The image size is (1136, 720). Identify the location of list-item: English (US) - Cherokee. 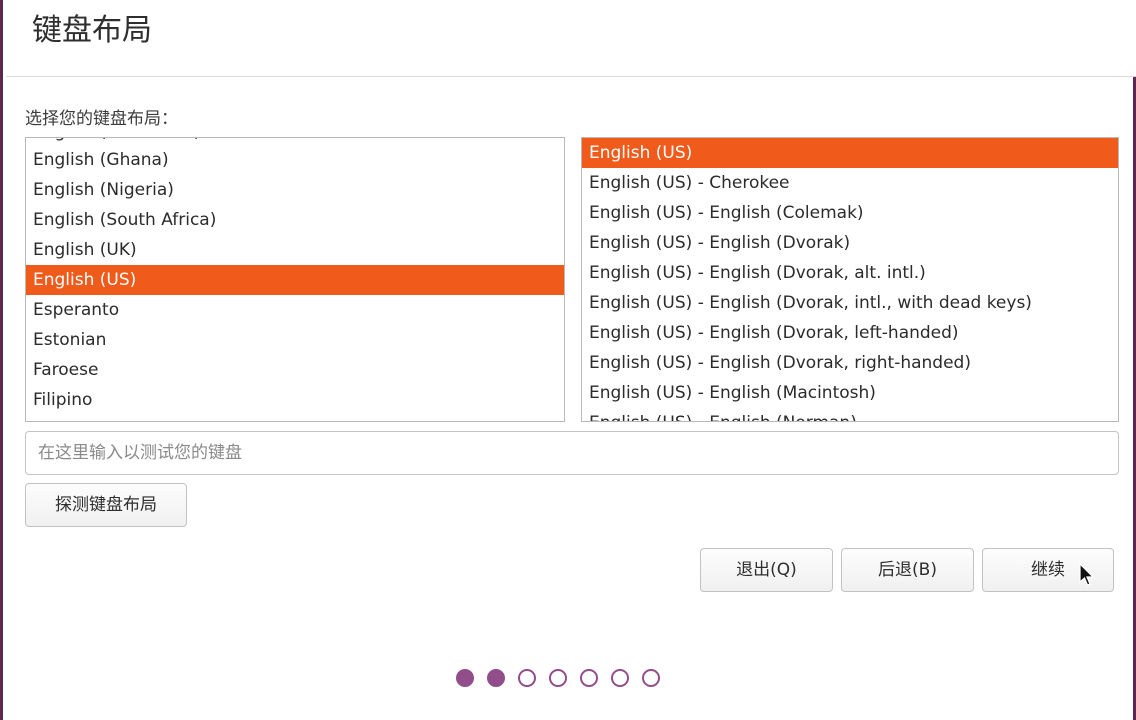
(850, 183).